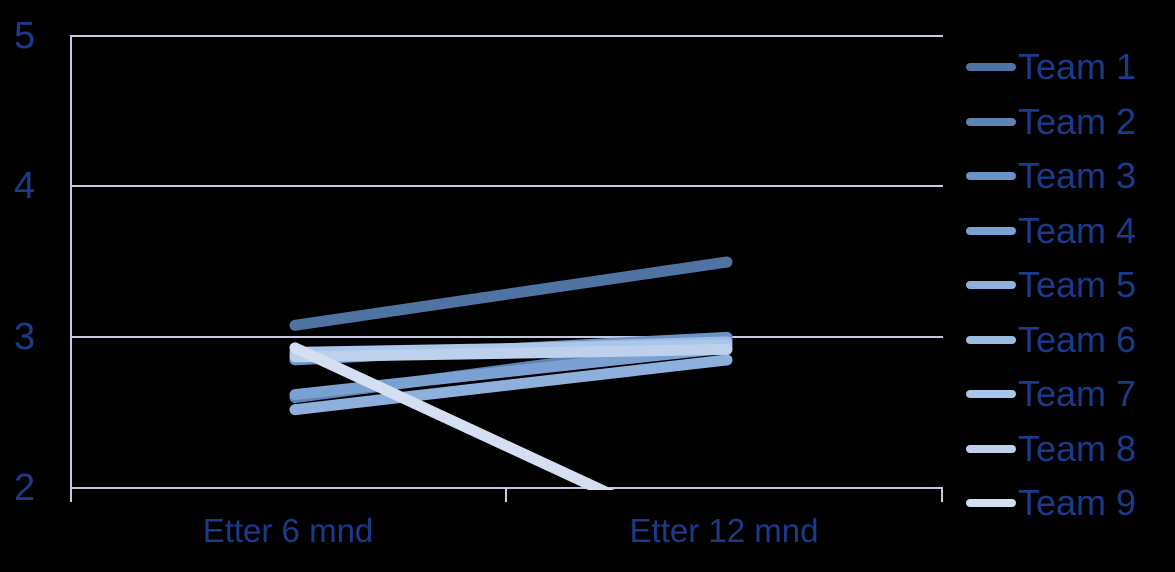 The width and height of the screenshot is (1175, 572). I want to click on legend-item-team-5: Team 5, so click(1051, 285).